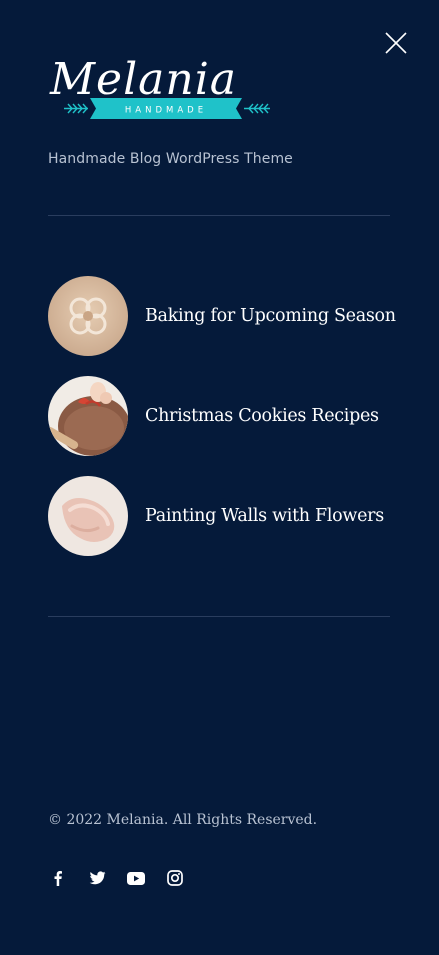 This screenshot has width=439, height=955. I want to click on post-title: Painting Walls with Flowers, so click(264, 516).